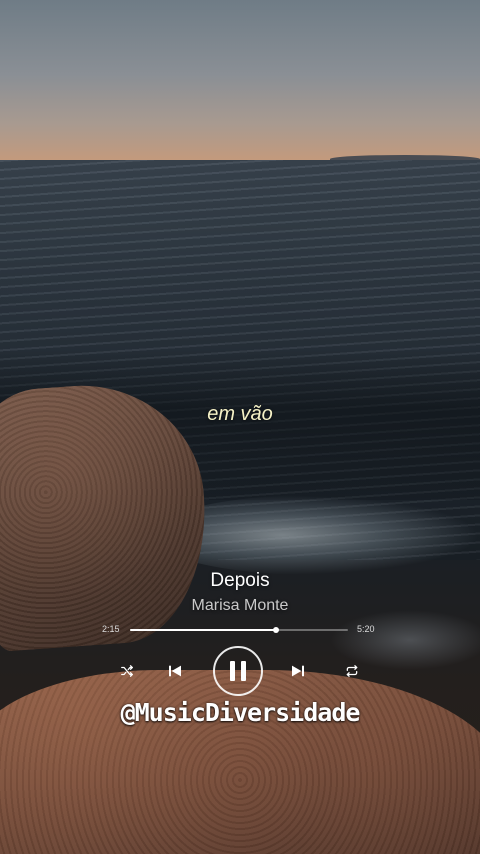 The width and height of the screenshot is (480, 854). What do you see at coordinates (276, 630) in the screenshot?
I see `progress-thumb` at bounding box center [276, 630].